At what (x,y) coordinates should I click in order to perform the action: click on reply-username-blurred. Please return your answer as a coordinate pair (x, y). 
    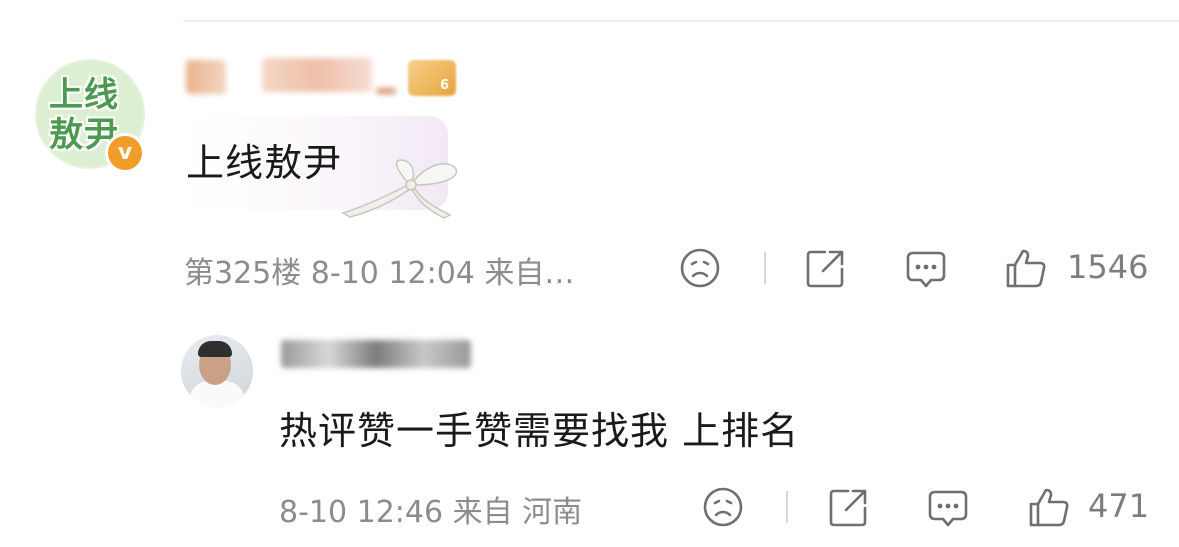
    Looking at the image, I should click on (376, 354).